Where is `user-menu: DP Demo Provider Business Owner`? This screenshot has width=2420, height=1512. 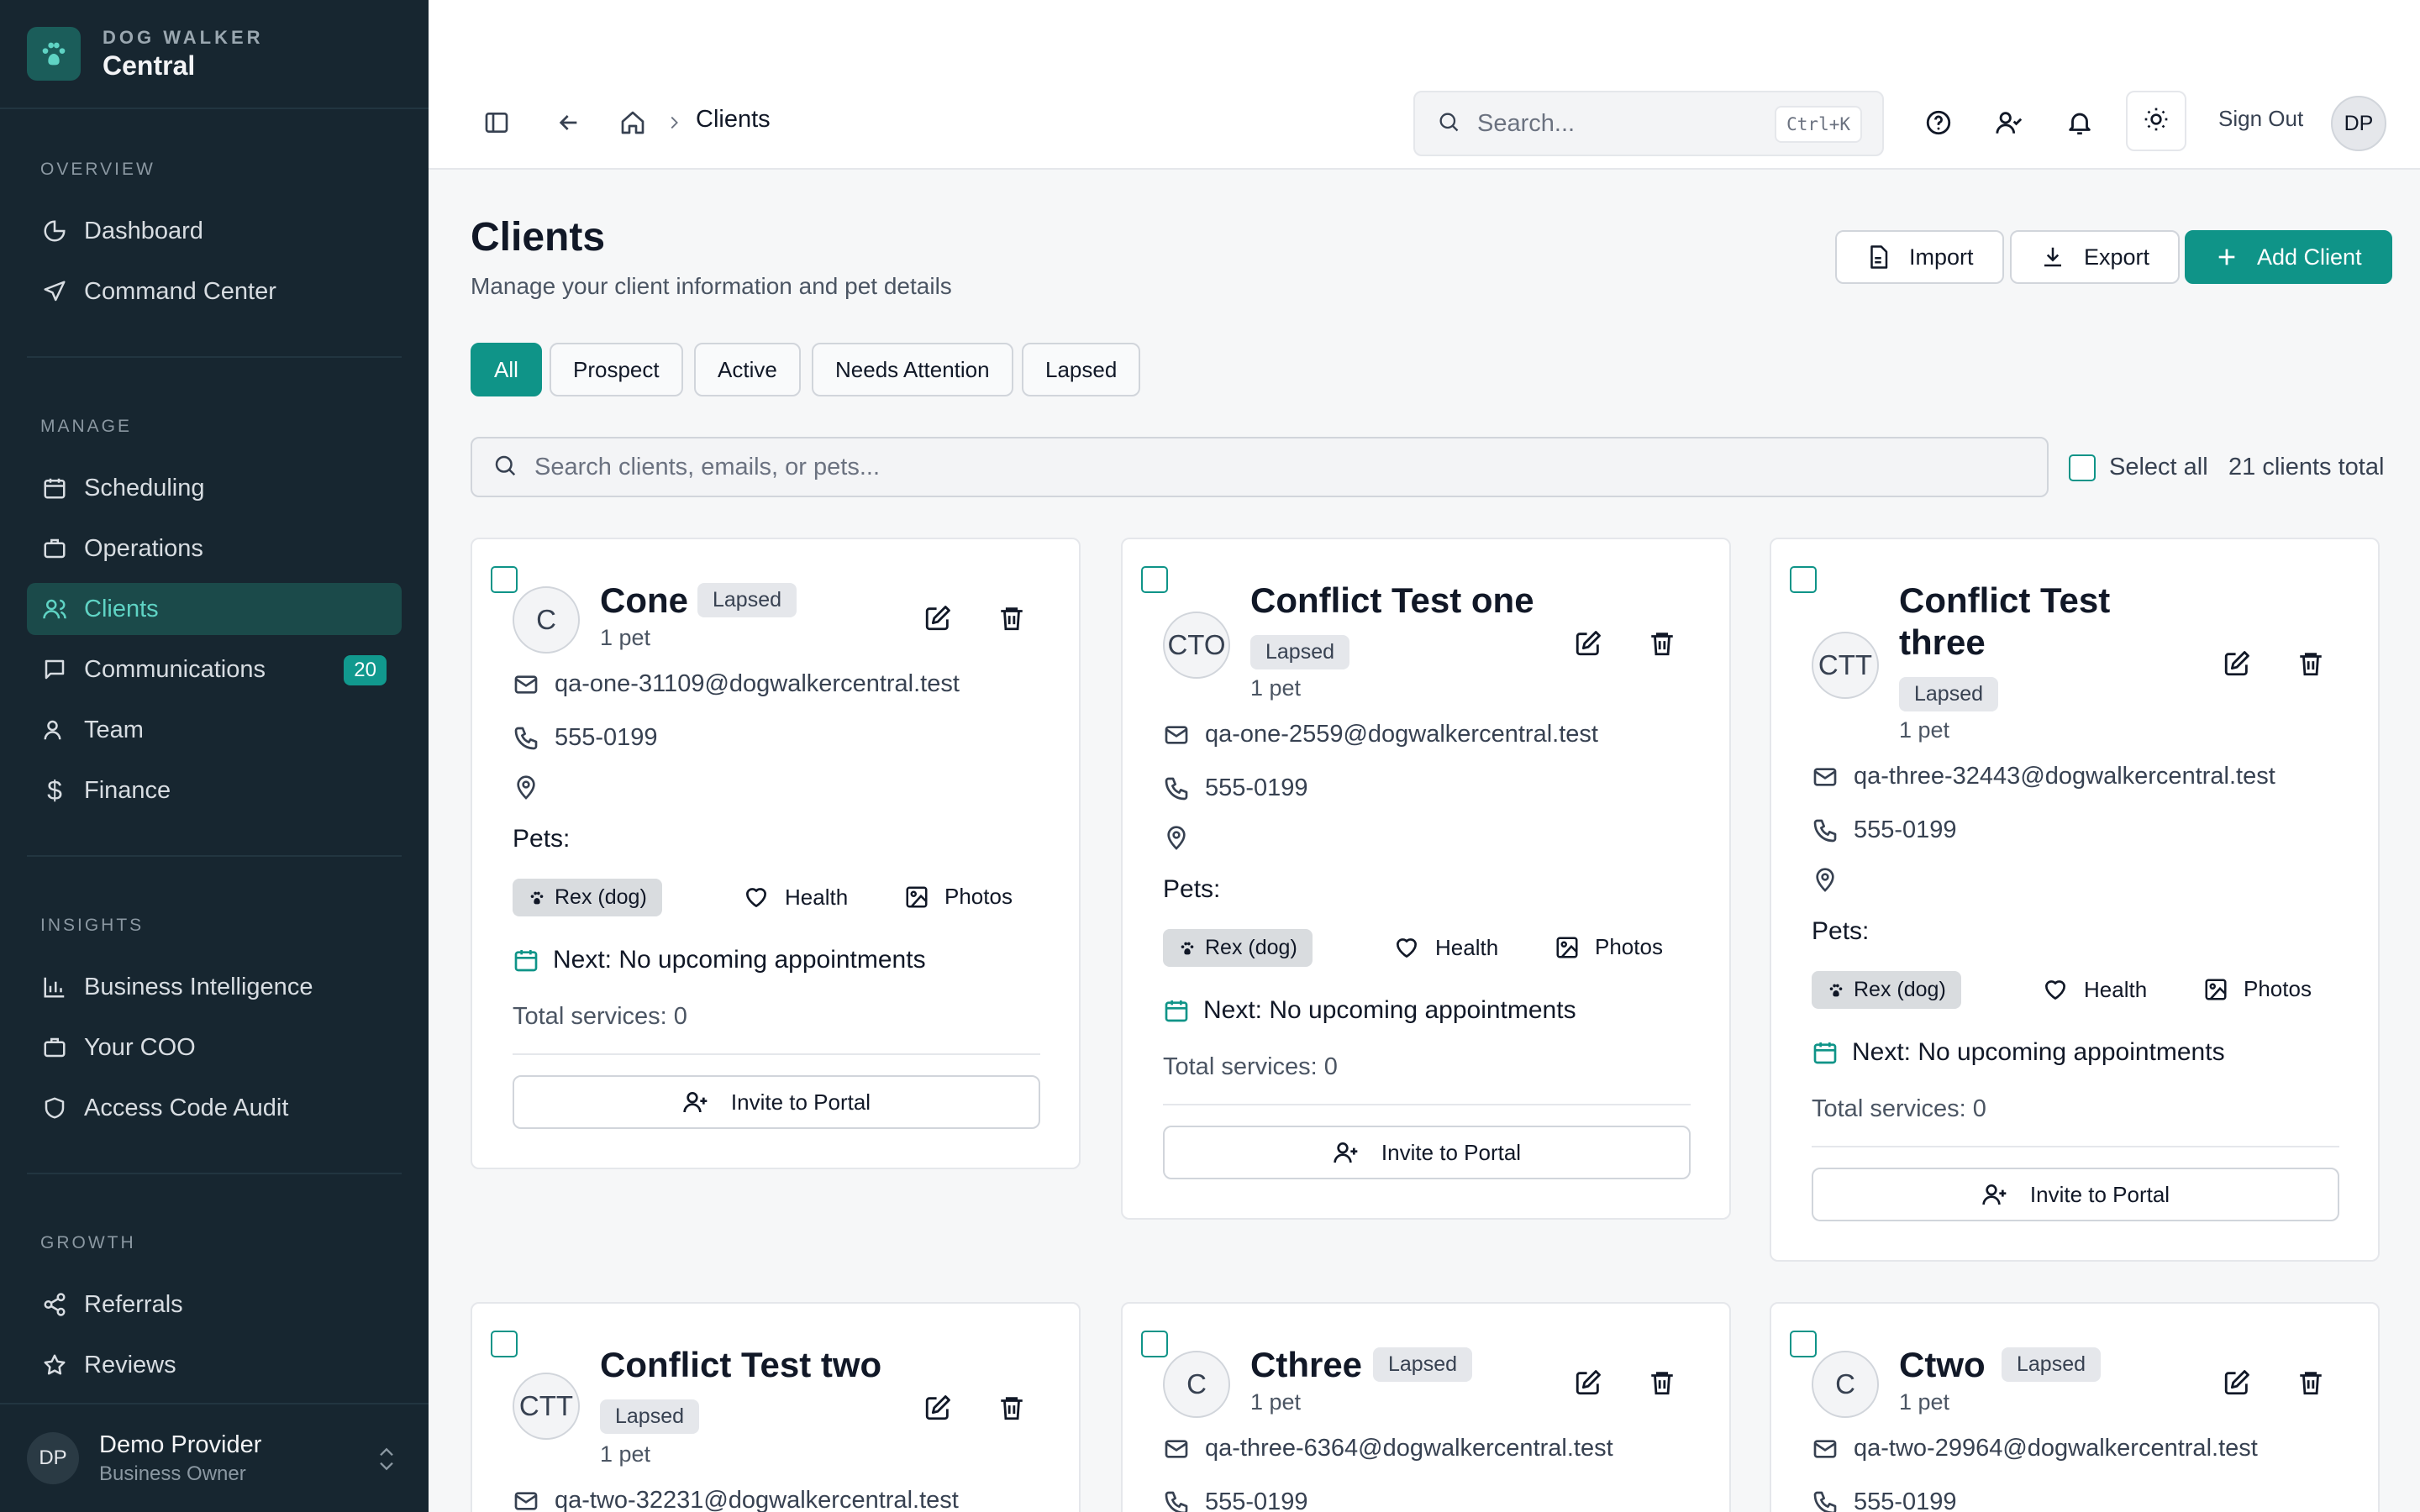
user-menu: DP Demo Provider Business Owner is located at coordinates (214, 1457).